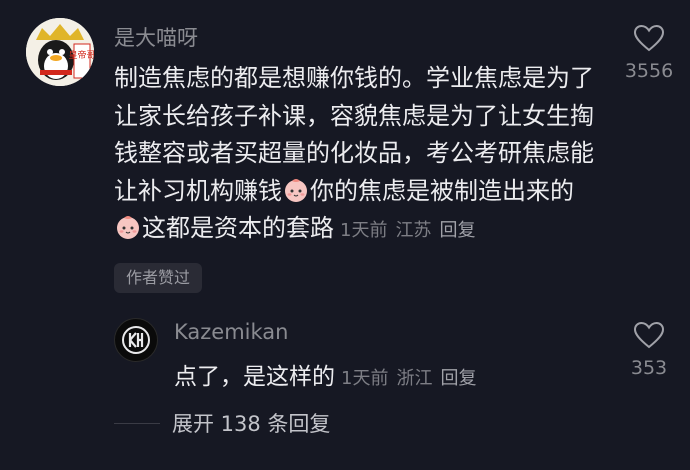 The width and height of the screenshot is (690, 470). Describe the element at coordinates (81, 55) in the screenshot. I see `avatar-caption: 皇帝哥` at that location.